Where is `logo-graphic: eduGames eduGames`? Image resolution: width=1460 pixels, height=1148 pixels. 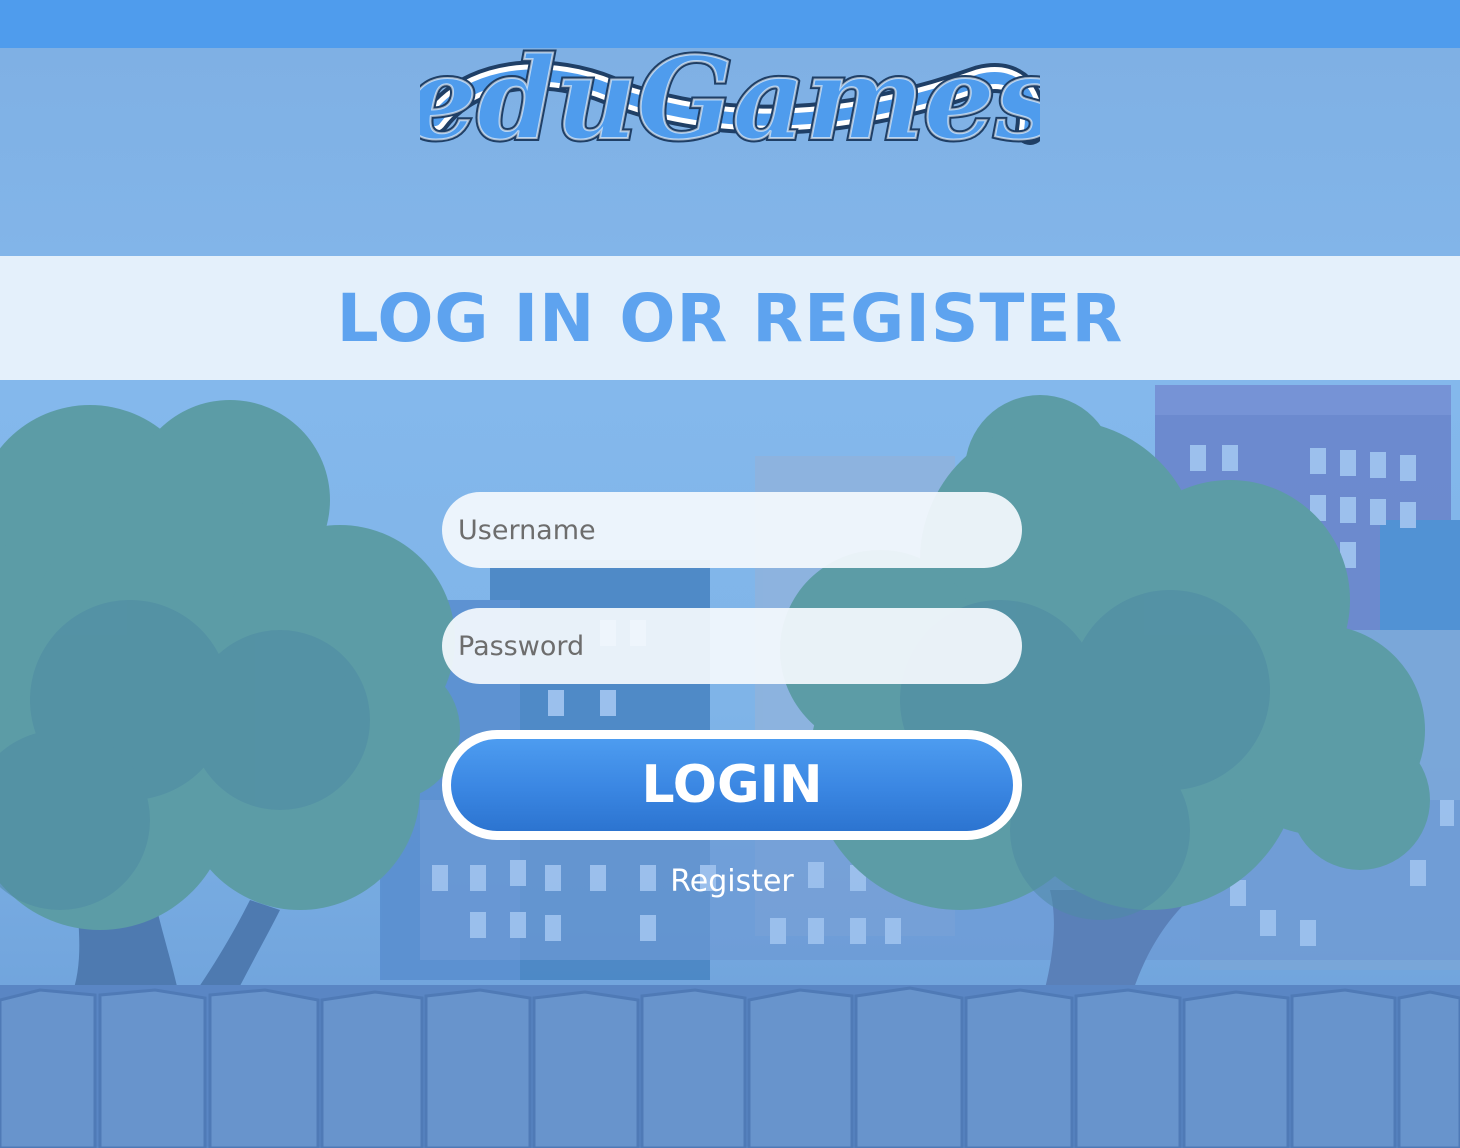
logo-graphic: eduGames eduGames is located at coordinates (732, 99).